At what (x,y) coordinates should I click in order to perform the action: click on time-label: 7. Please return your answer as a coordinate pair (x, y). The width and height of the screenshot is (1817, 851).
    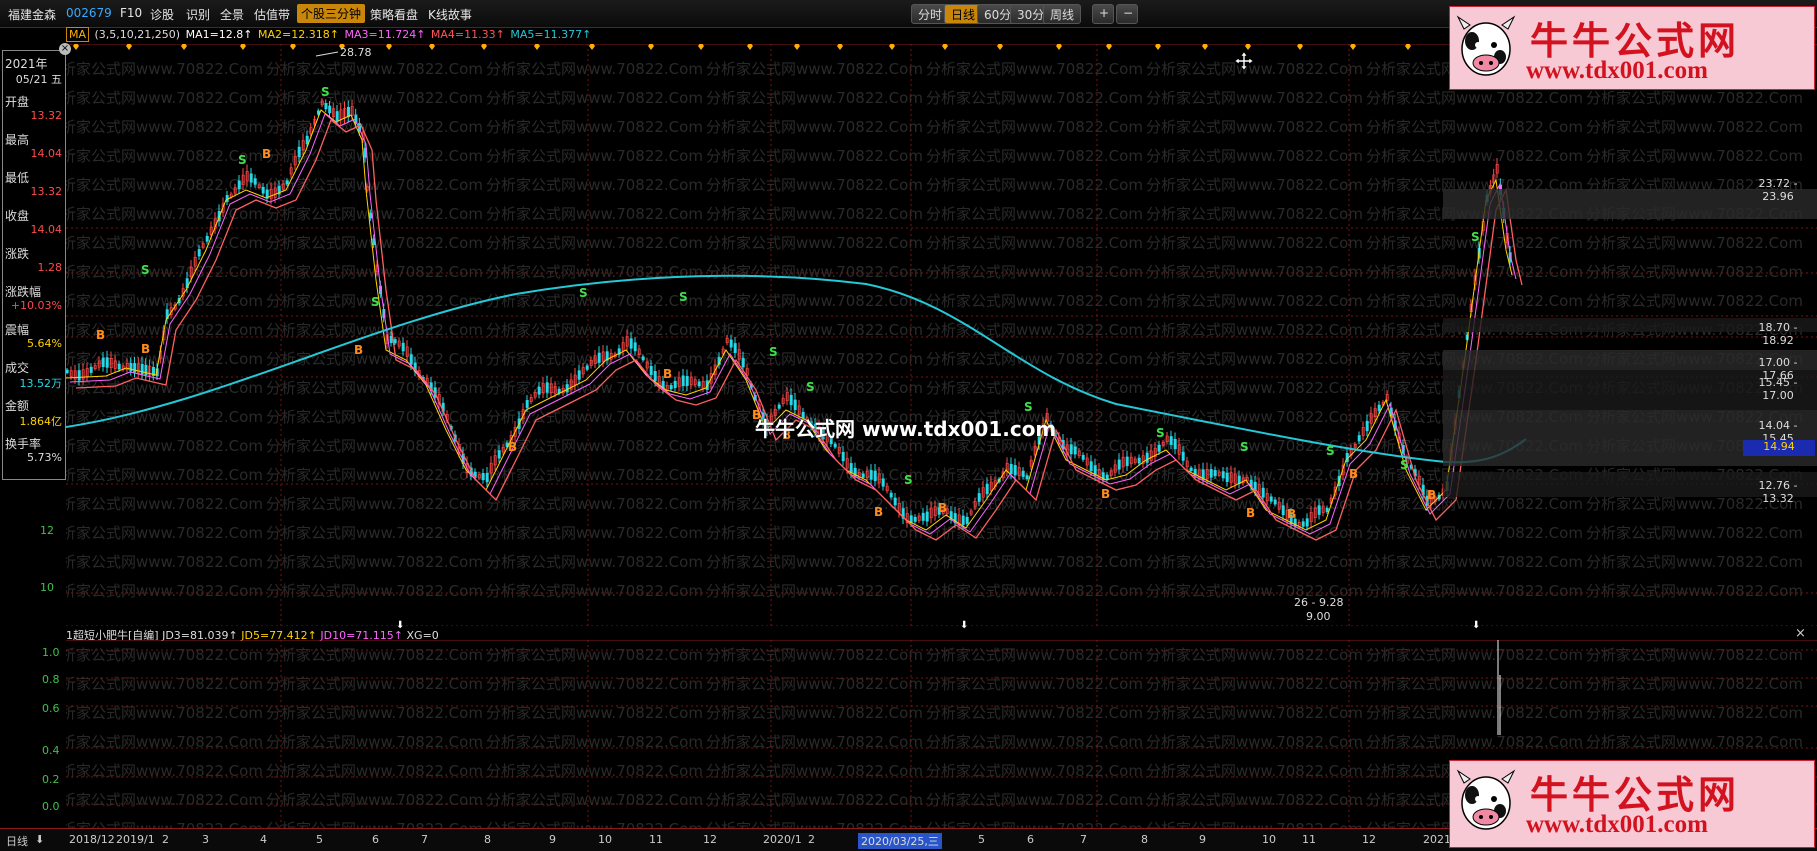
    Looking at the image, I should click on (424, 839).